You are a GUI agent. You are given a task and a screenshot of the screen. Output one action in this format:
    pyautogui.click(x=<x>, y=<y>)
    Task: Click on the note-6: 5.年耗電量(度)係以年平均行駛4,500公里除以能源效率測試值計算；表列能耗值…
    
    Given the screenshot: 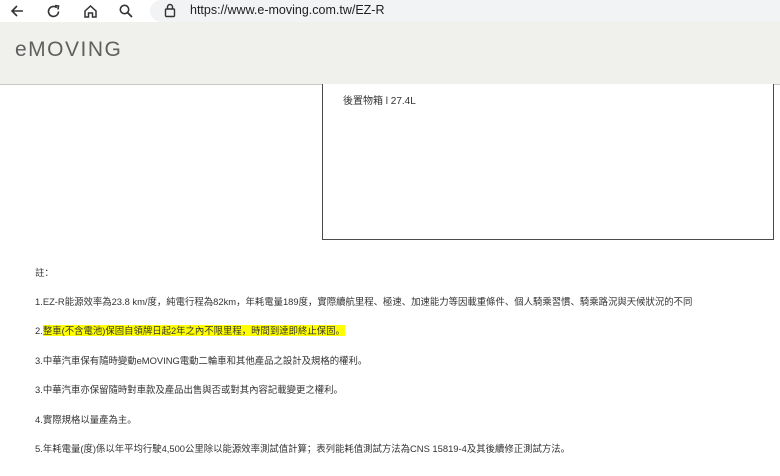 What is the action you would take?
    pyautogui.click(x=302, y=448)
    